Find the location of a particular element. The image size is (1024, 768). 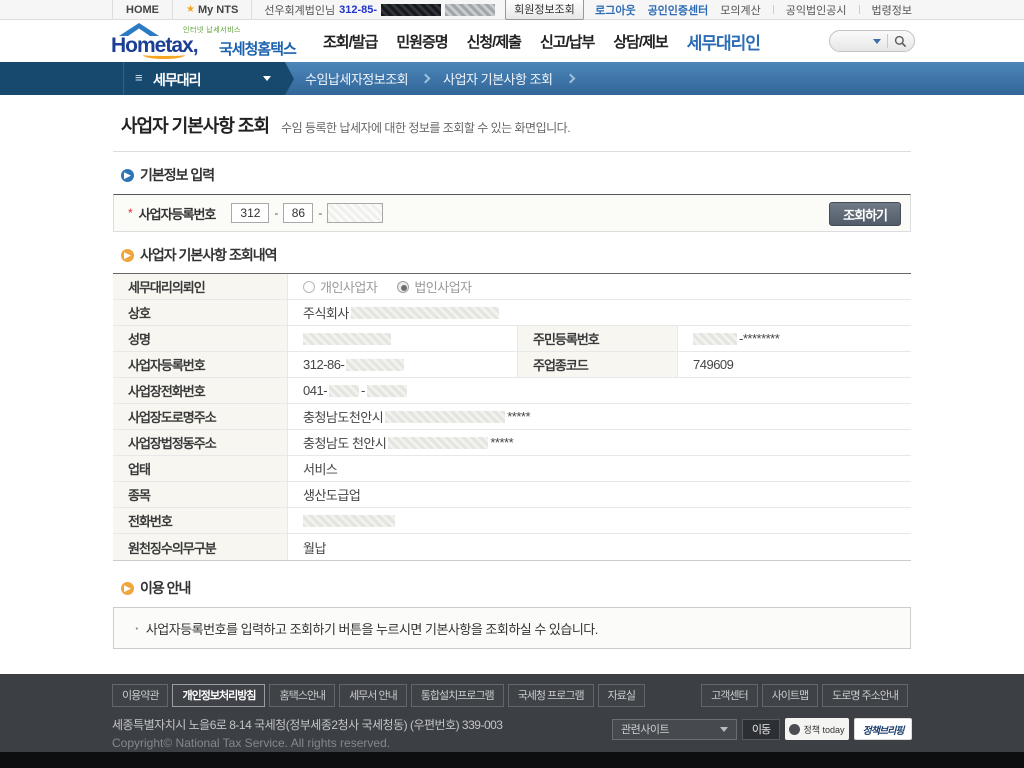

page-description: 수임 등록한 납세자에 대한 정보를 조회할 수 있는 화면입니다. is located at coordinates (426, 128).